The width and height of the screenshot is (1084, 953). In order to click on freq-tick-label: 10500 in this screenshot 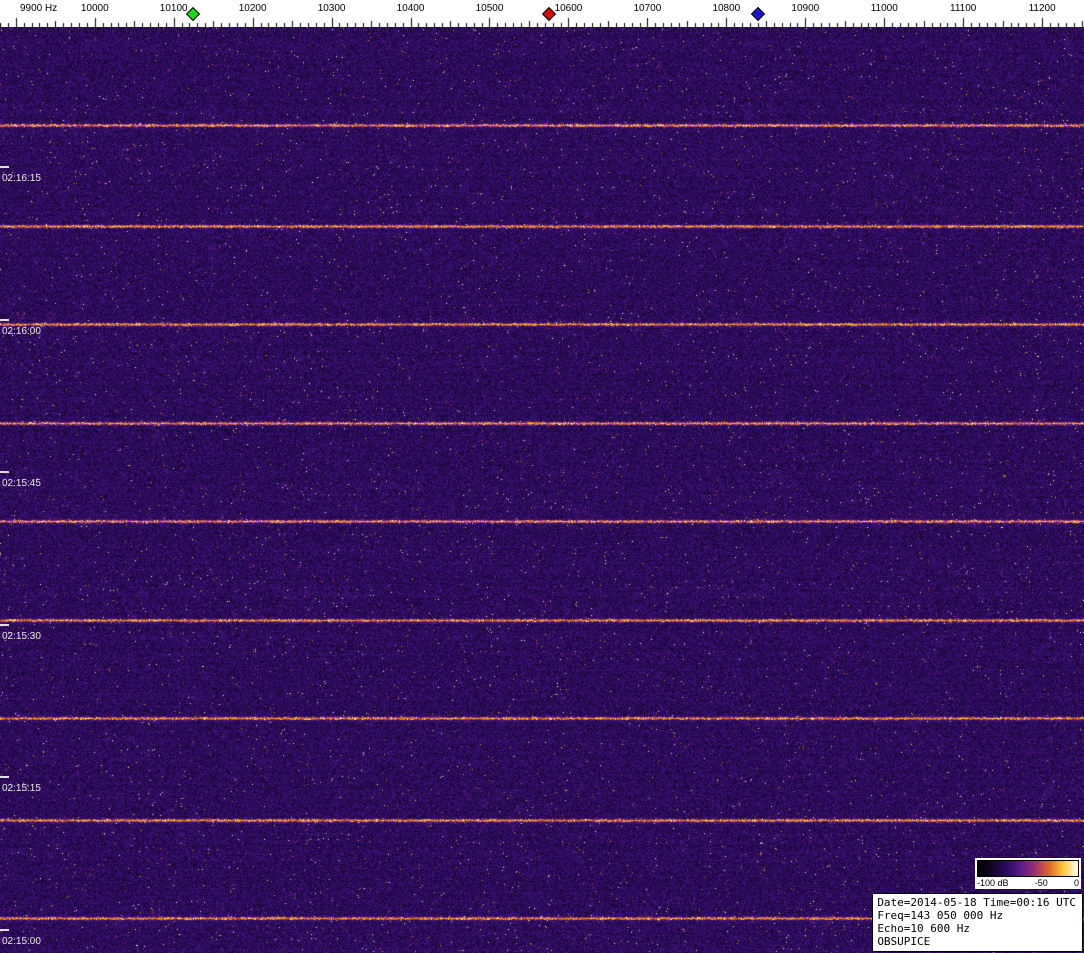, I will do `click(489, 8)`.